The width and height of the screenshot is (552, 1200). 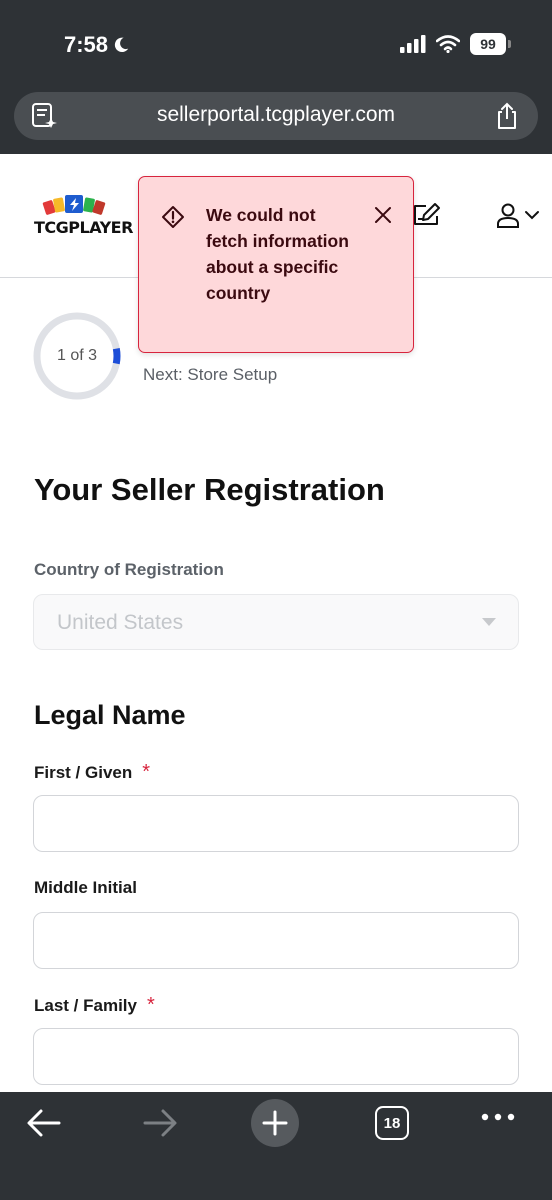 I want to click on progress-label: 1 of 3, so click(x=77, y=355).